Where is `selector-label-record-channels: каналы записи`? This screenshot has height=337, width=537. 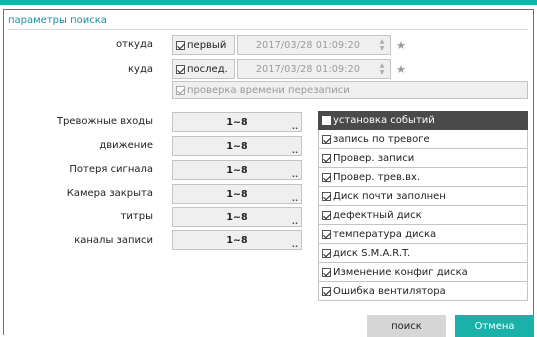
selector-label-record-channels: каналы записи is located at coordinates (113, 240).